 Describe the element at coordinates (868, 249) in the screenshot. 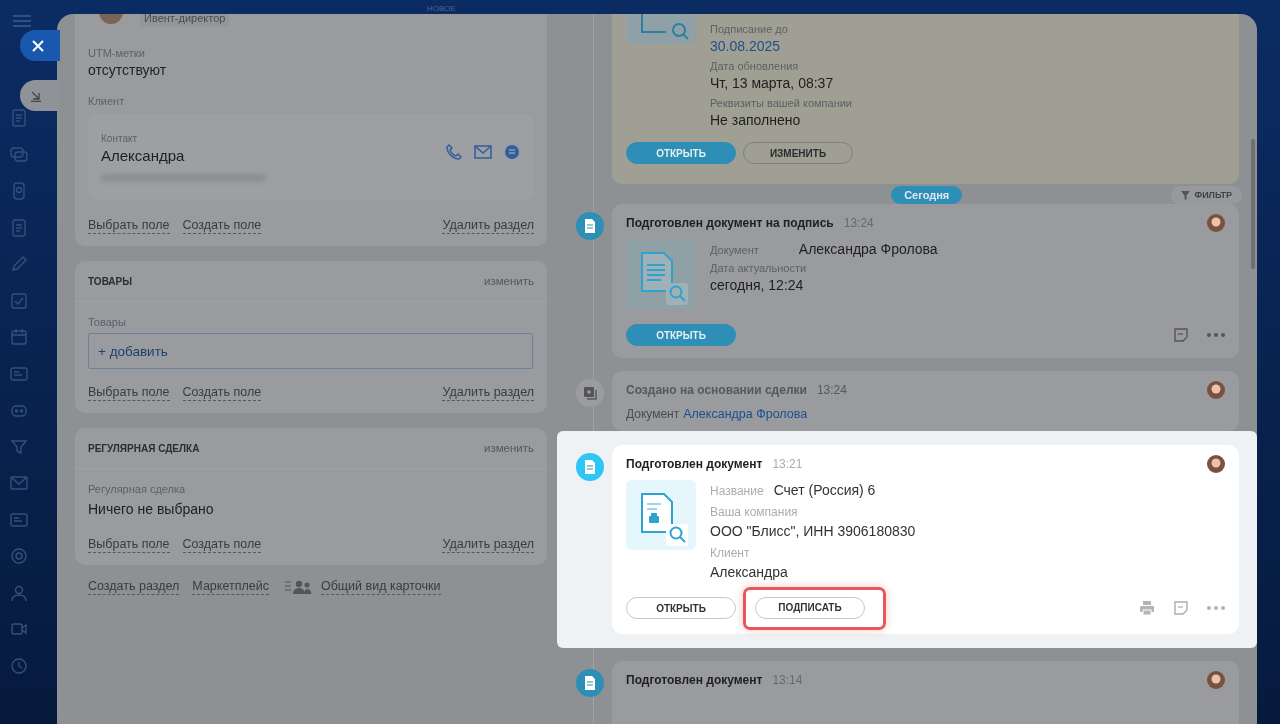

I see `field-value: Александра Фролова` at that location.